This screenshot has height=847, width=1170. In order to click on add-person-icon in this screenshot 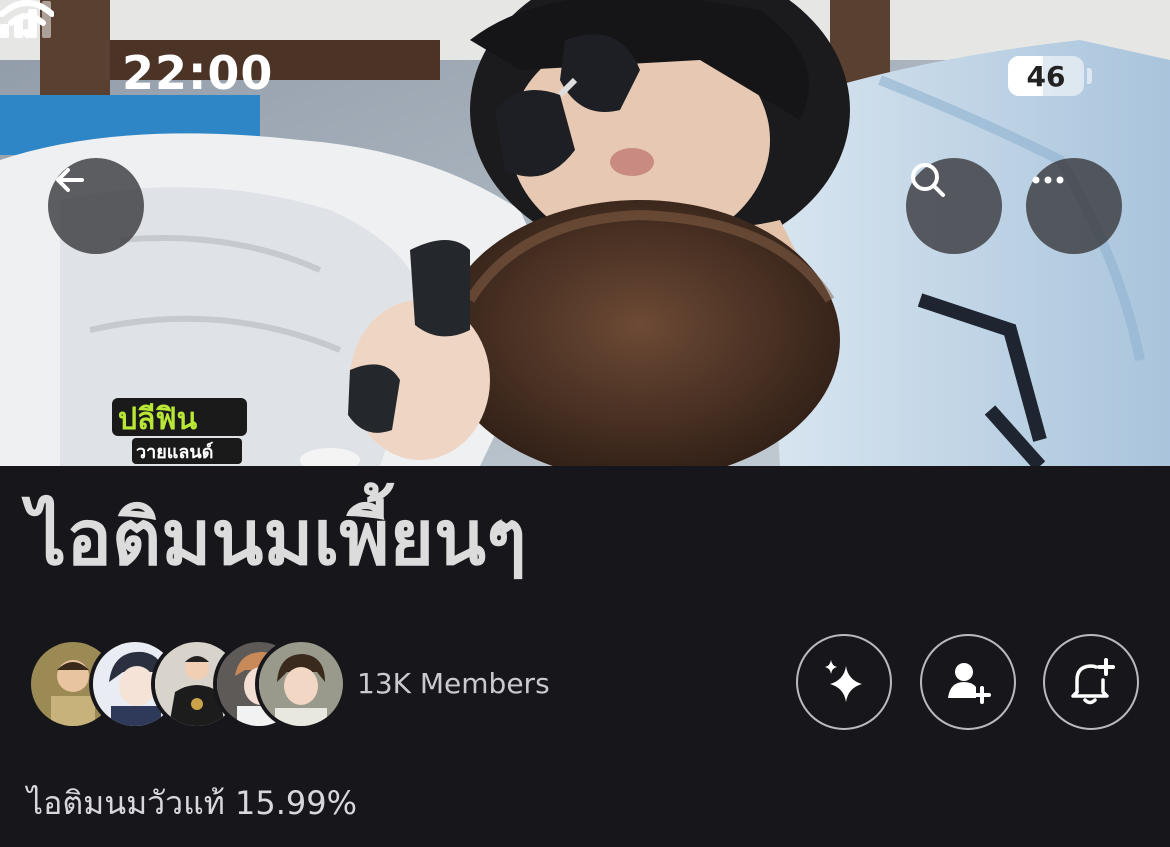, I will do `click(969, 683)`.